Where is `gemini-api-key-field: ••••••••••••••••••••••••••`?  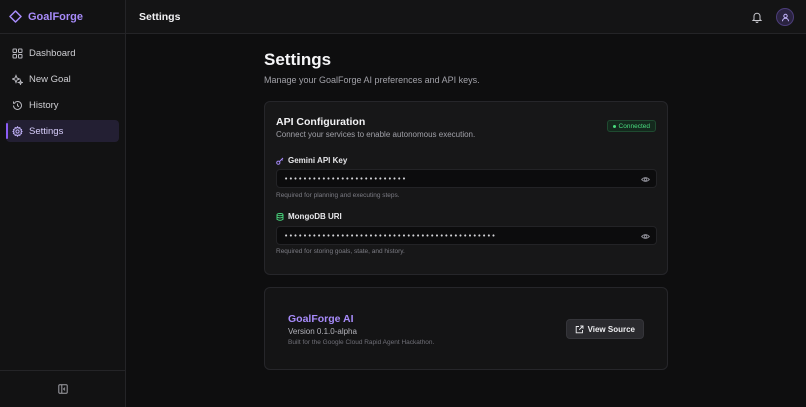
gemini-api-key-field: •••••••••••••••••••••••••• is located at coordinates (466, 178).